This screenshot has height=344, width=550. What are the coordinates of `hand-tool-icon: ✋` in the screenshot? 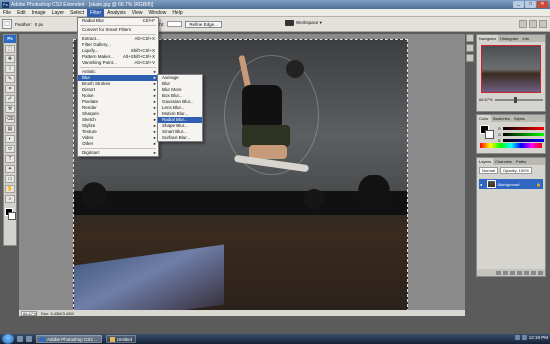 It's located at (10, 189).